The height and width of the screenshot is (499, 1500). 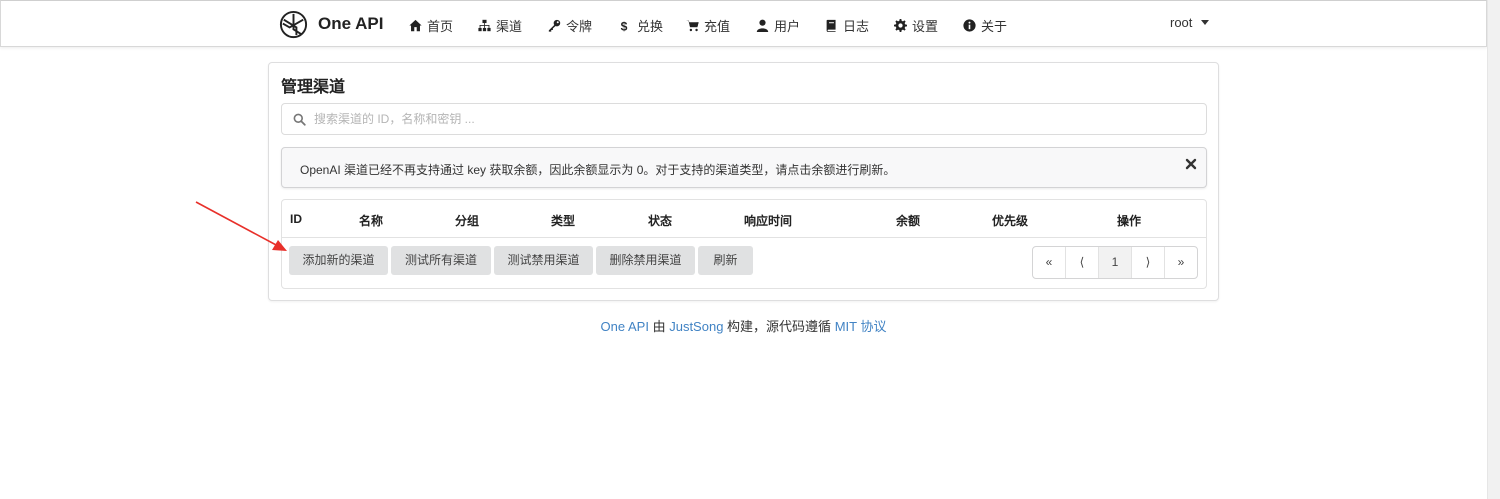 I want to click on search-input, so click(x=752, y=119).